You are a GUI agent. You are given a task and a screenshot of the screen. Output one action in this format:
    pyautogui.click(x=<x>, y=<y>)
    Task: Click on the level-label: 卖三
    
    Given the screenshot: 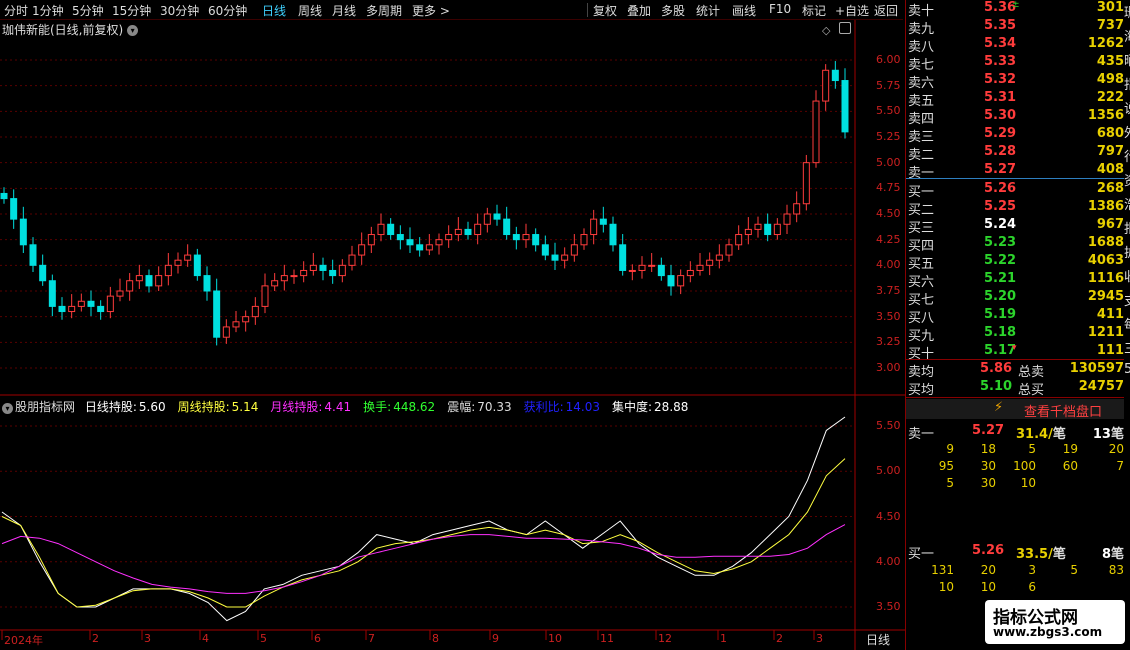 What is the action you would take?
    pyautogui.click(x=921, y=137)
    